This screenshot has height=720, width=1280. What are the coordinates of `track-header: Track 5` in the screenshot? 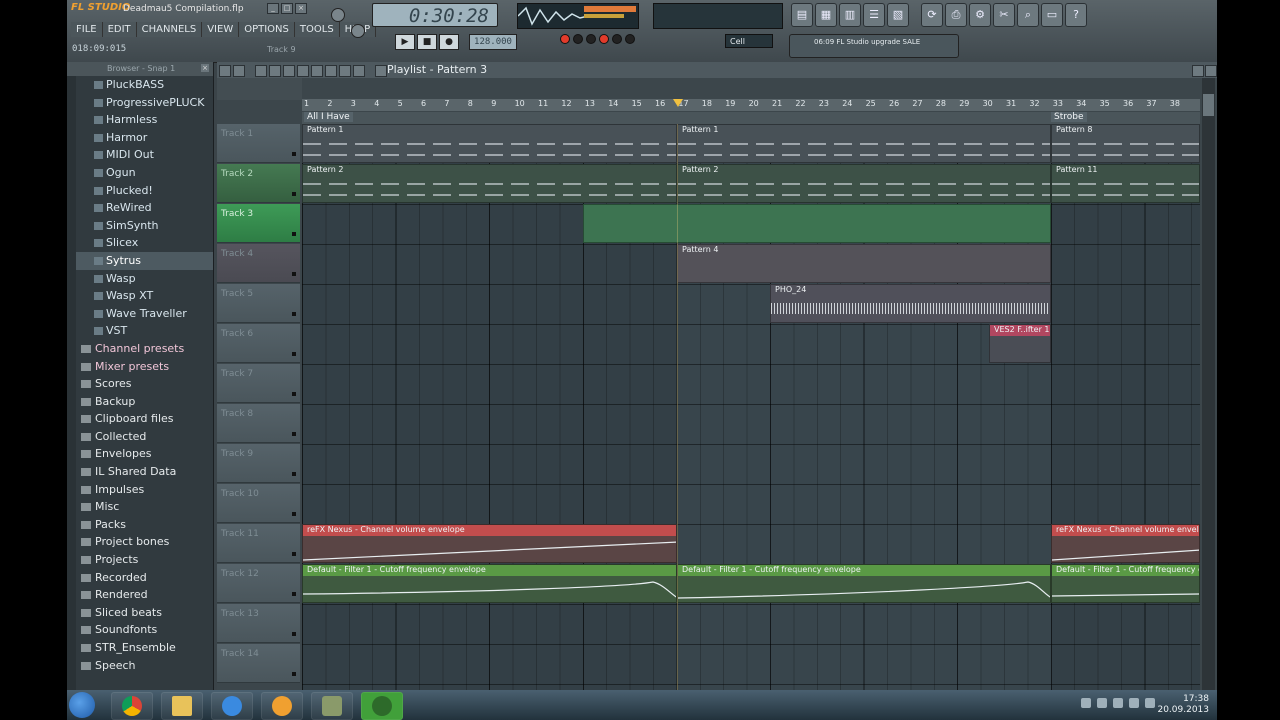 It's located at (258, 303).